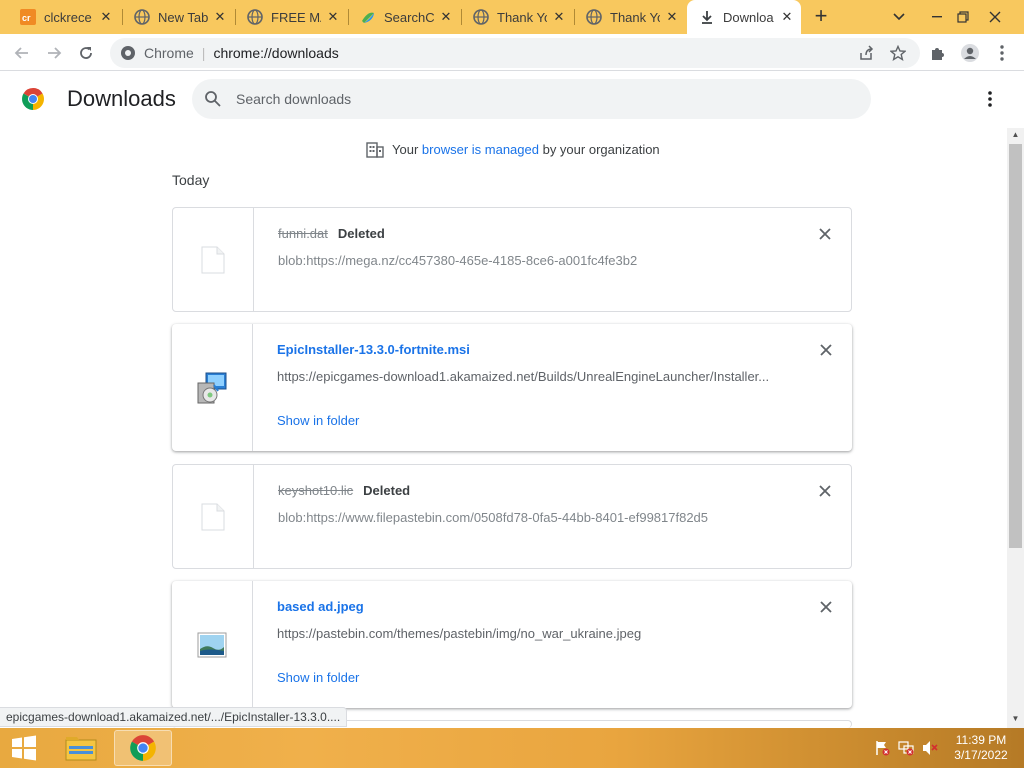 The height and width of the screenshot is (768, 1024). I want to click on page-title: Downloads, so click(121, 98).